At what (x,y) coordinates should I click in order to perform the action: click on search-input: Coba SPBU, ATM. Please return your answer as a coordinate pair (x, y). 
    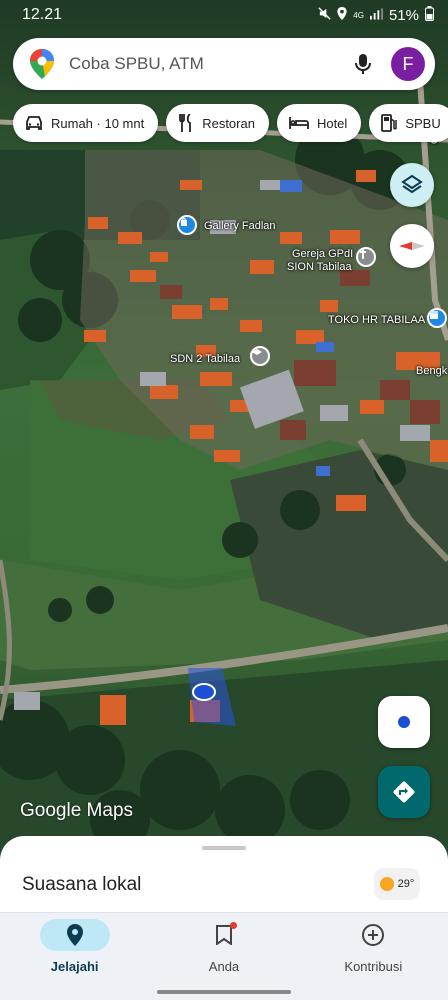
    Looking at the image, I should click on (210, 64).